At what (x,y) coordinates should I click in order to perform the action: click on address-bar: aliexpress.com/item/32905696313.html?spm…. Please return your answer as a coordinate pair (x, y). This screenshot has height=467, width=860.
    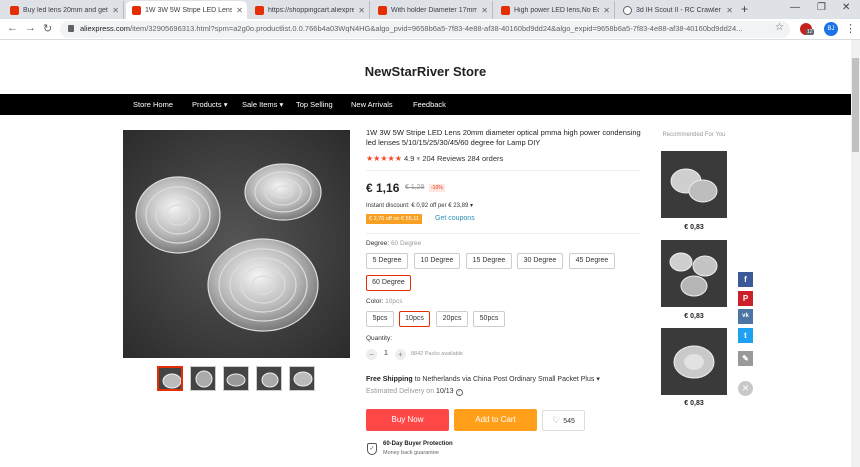
    Looking at the image, I should click on (425, 29).